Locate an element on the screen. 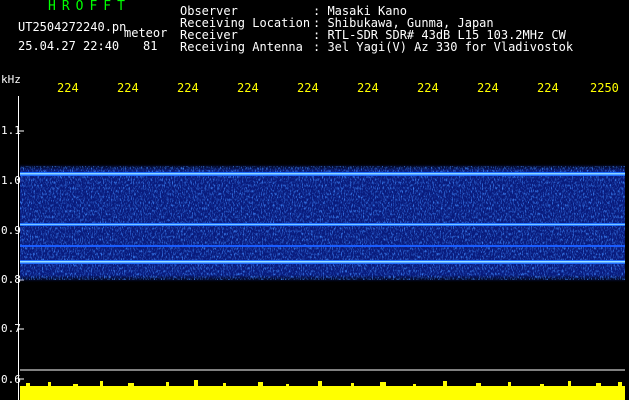  x-tick: 2250 is located at coordinates (604, 88).